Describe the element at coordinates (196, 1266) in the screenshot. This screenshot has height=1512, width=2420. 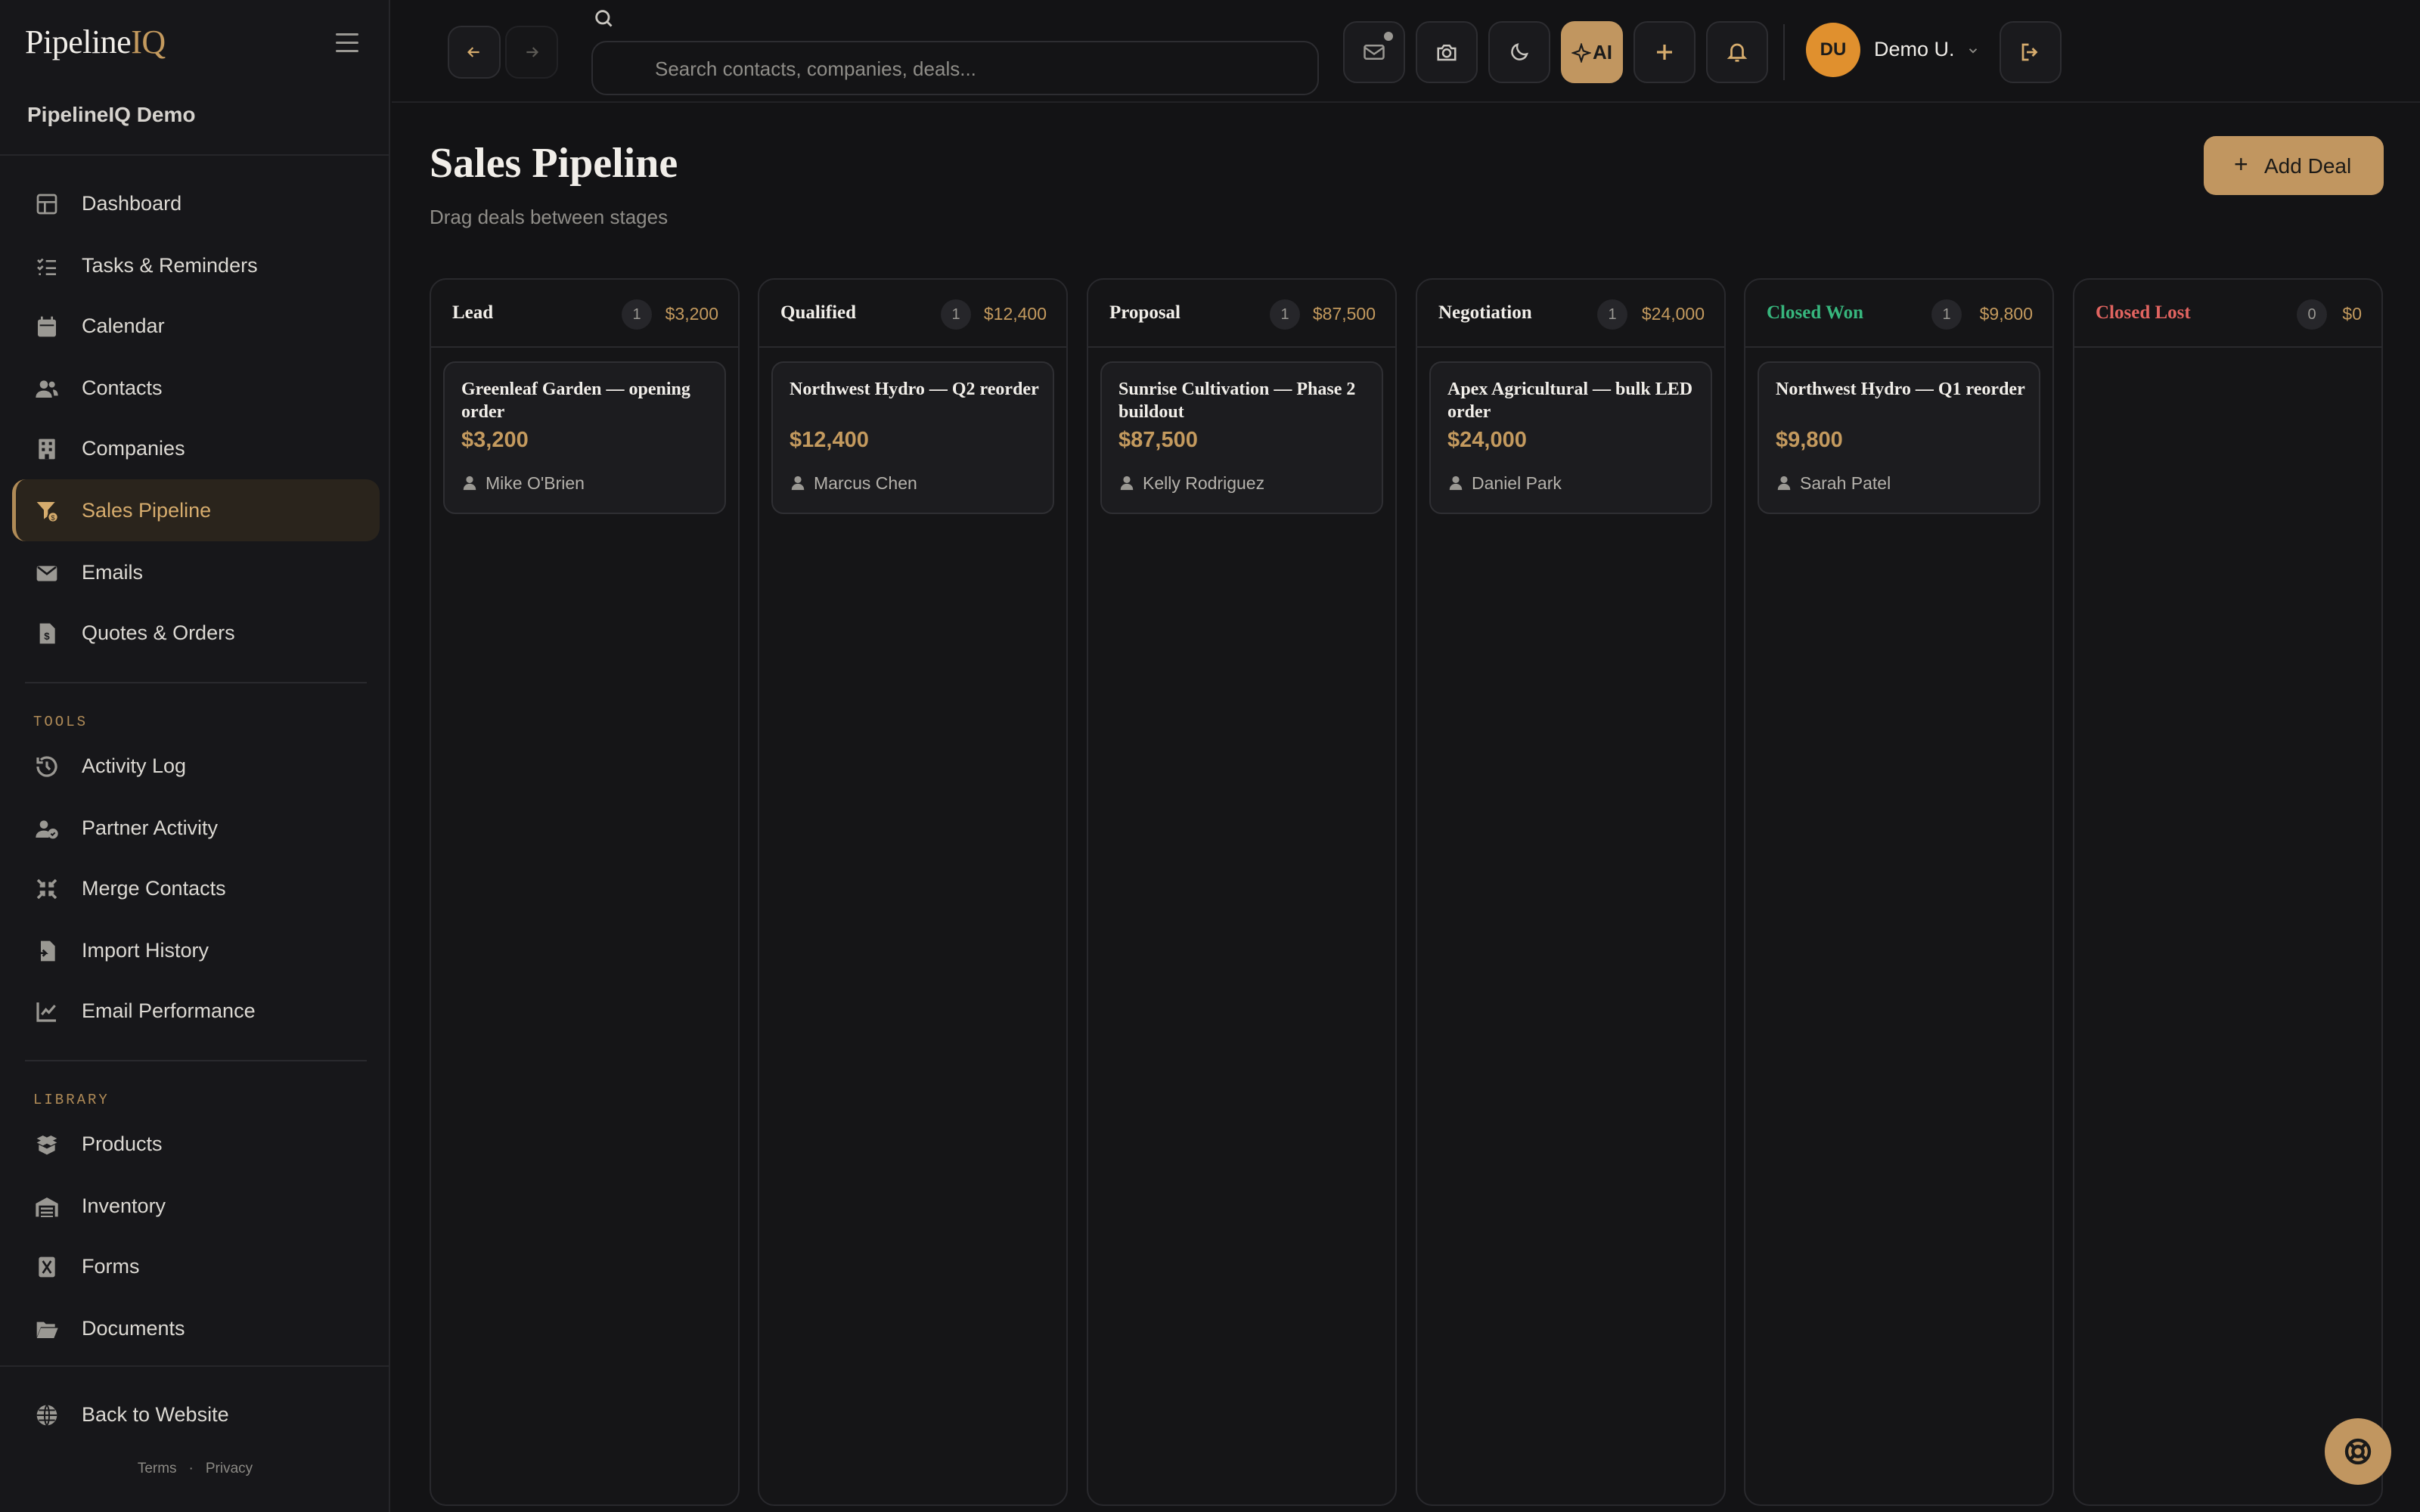
I see `sidebar-item-forms: Forms` at that location.